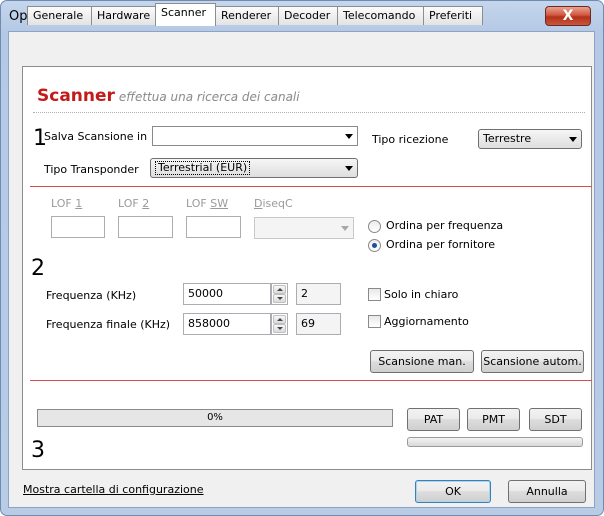 This screenshot has height=516, width=604. What do you see at coordinates (309, 112) in the screenshot?
I see `header-divider` at bounding box center [309, 112].